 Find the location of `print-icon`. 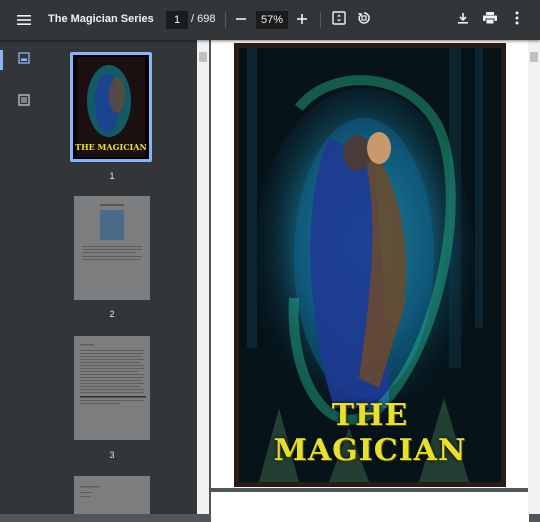

print-icon is located at coordinates (490, 20).